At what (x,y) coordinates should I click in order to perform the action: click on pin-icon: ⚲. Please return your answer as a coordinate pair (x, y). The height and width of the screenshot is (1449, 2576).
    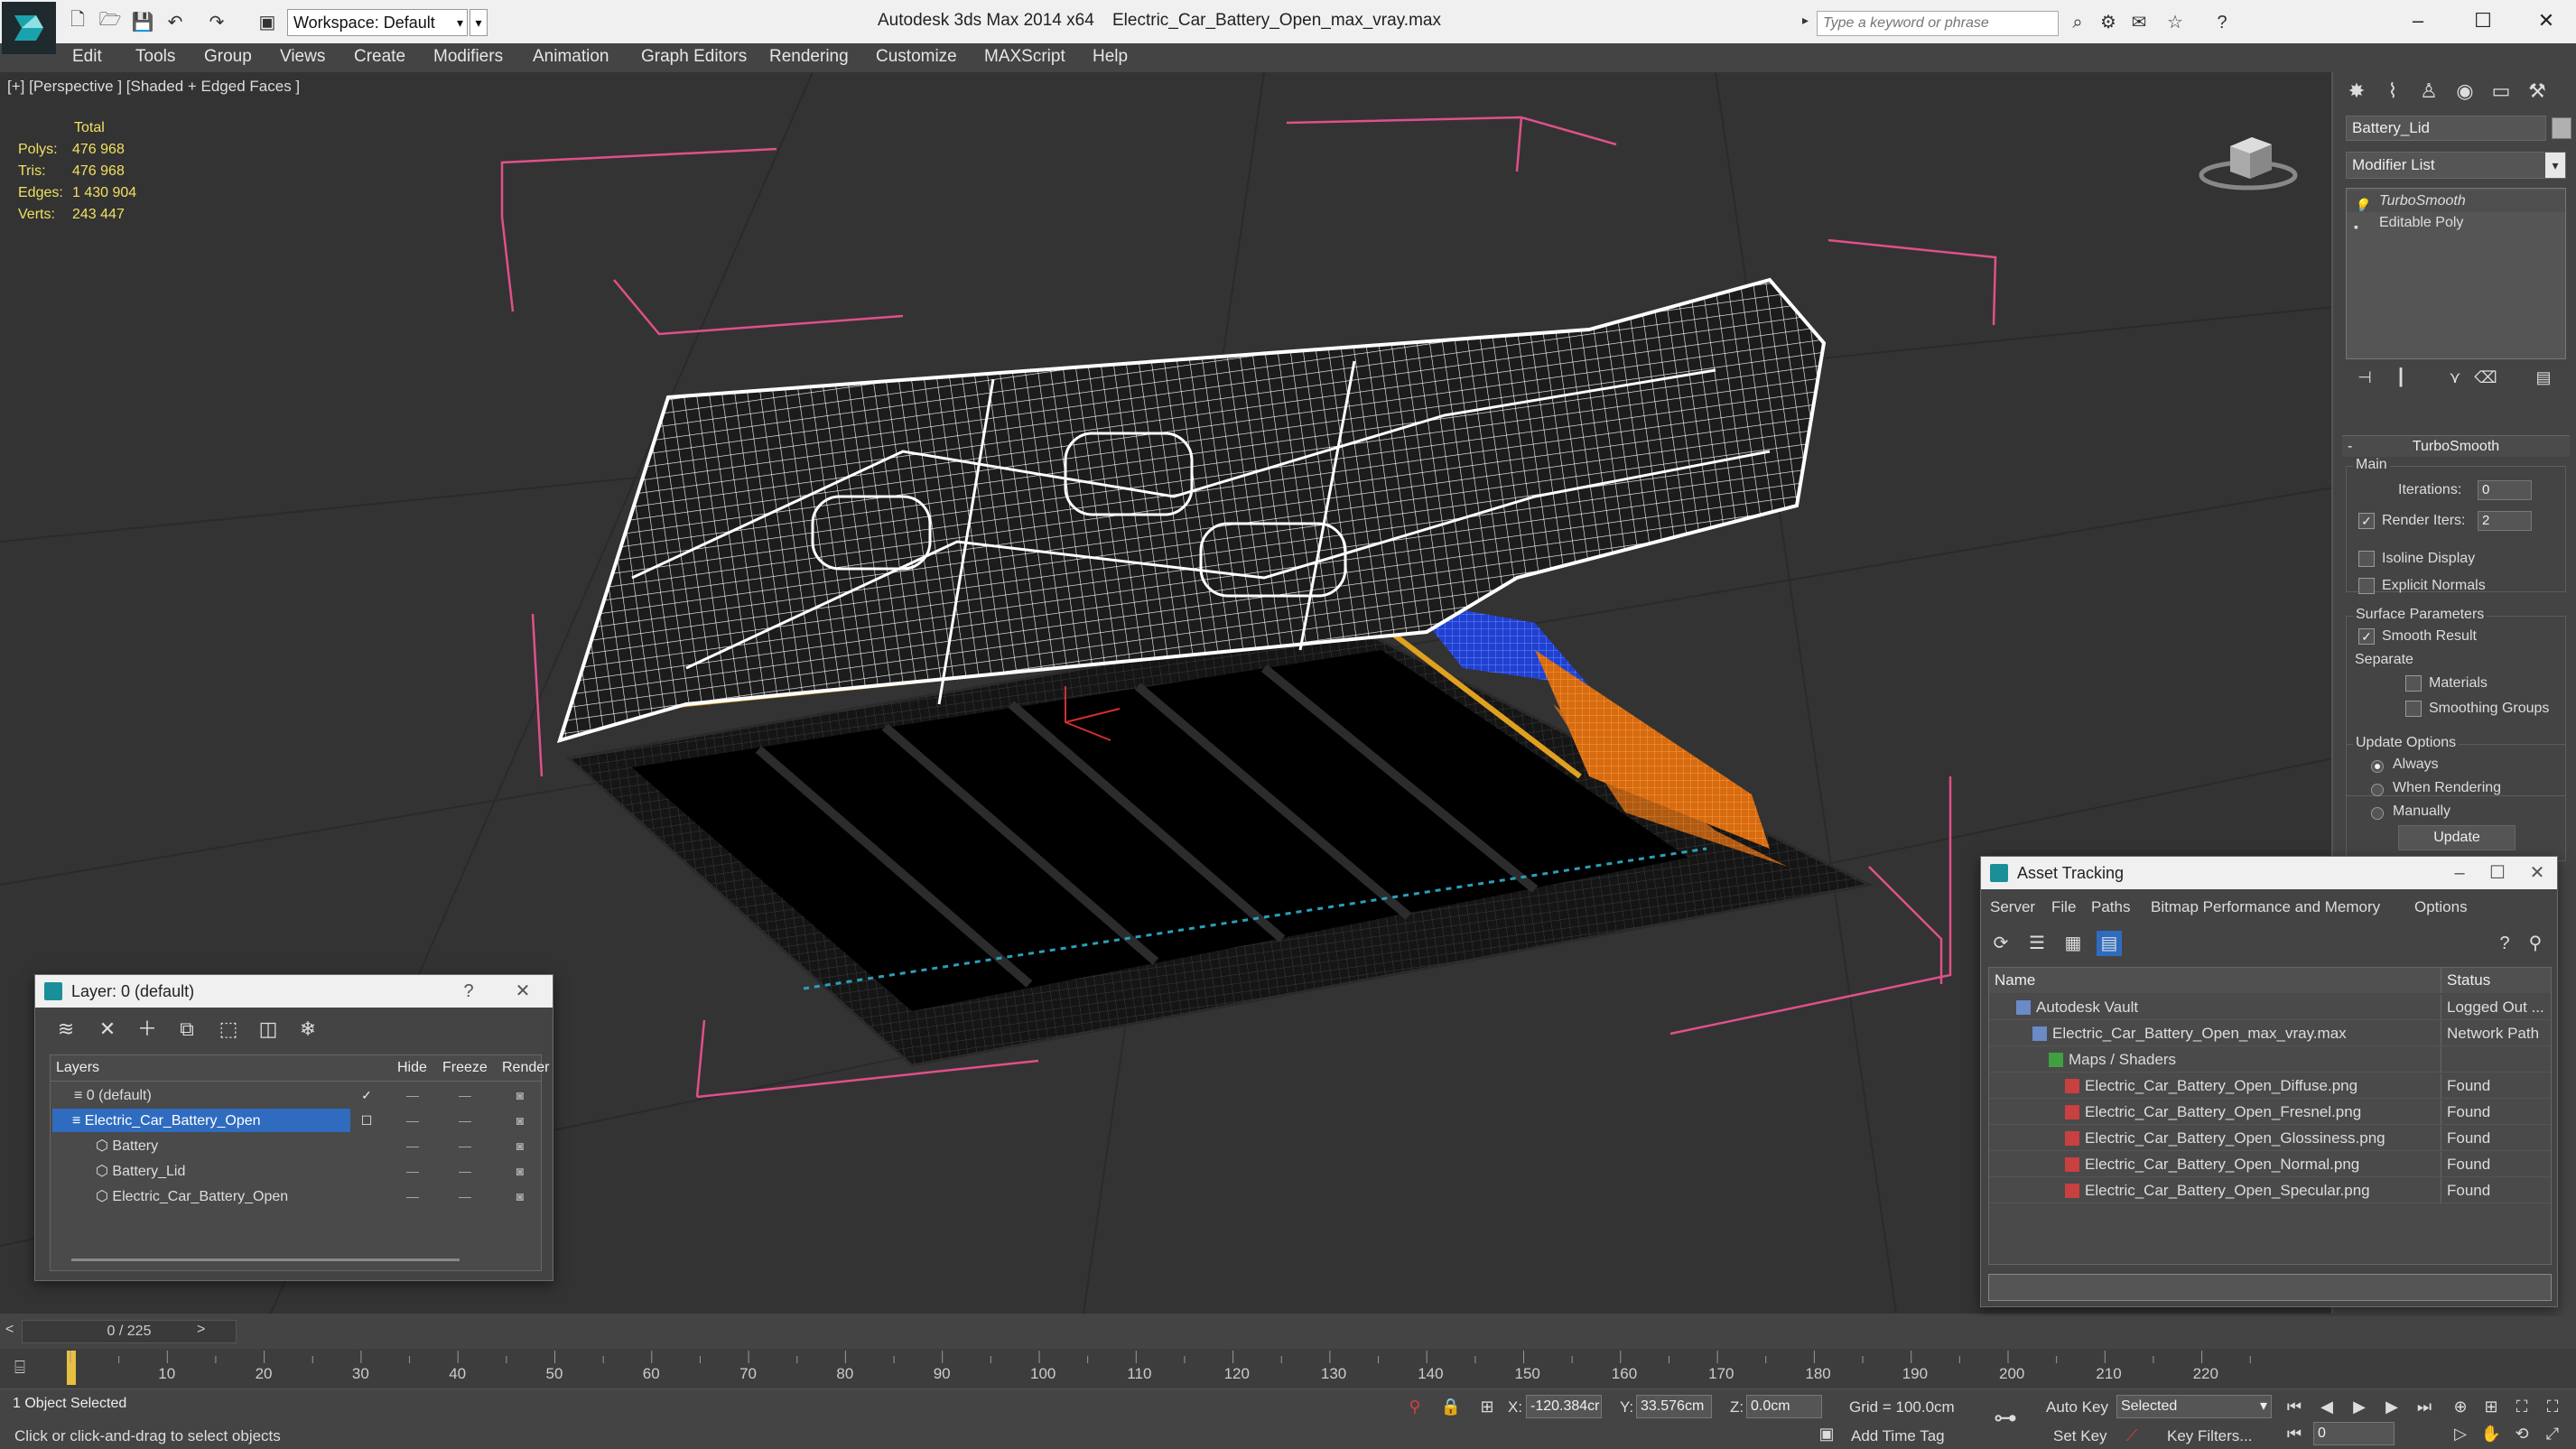
    Looking at the image, I should click on (2535, 943).